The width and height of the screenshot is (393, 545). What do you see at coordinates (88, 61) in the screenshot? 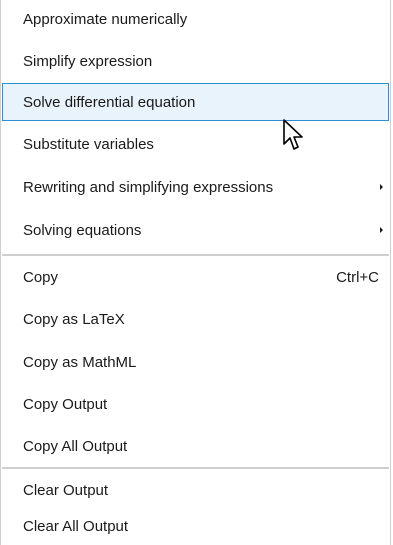
I see `menu-item-label: Simplify expression` at bounding box center [88, 61].